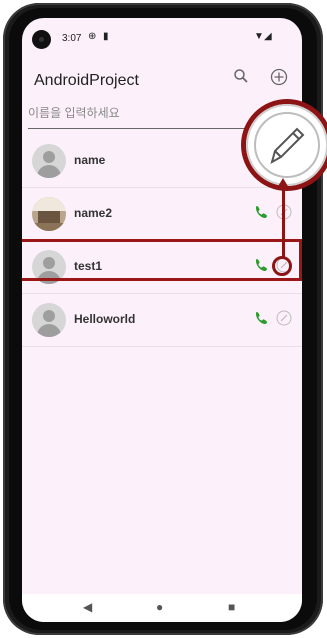  What do you see at coordinates (241, 76) in the screenshot?
I see `search-icon` at bounding box center [241, 76].